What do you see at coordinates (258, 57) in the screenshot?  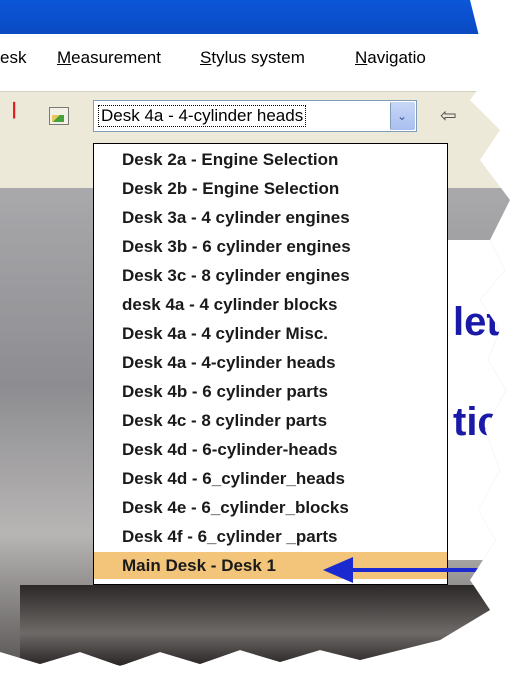 I see `menu-item-stylus-label: tylus system` at bounding box center [258, 57].